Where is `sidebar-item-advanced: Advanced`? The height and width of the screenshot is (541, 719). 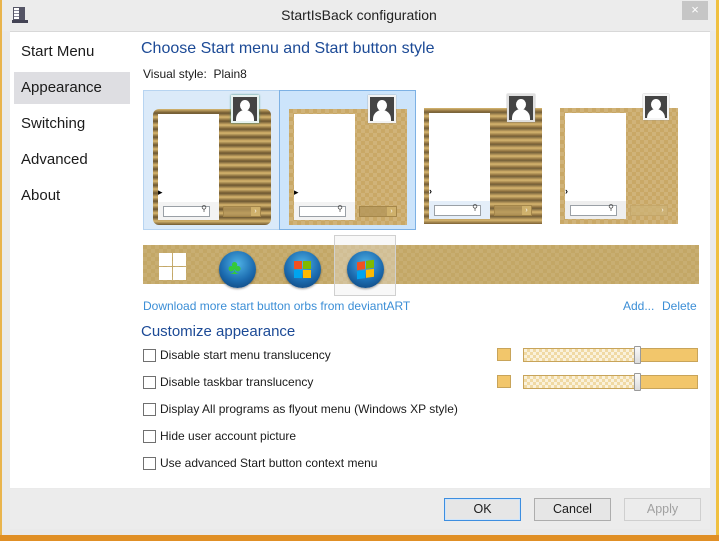 sidebar-item-advanced: Advanced is located at coordinates (72, 160).